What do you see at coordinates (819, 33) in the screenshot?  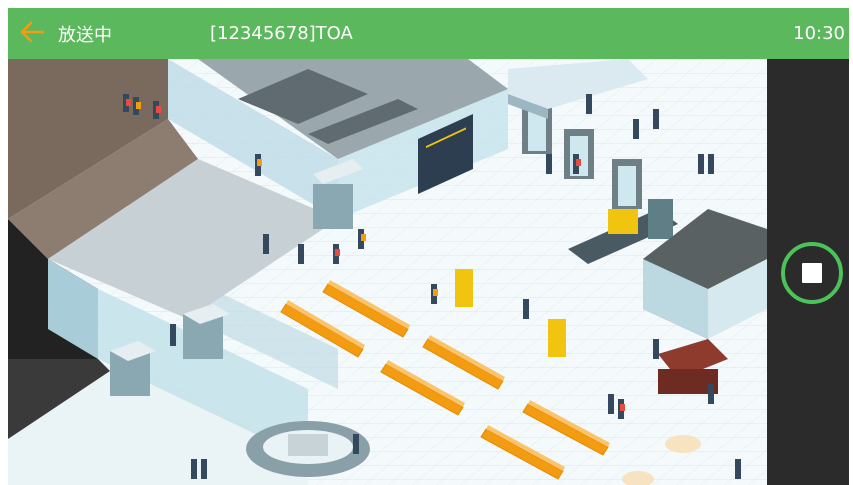 I see `clock: 10:30` at bounding box center [819, 33].